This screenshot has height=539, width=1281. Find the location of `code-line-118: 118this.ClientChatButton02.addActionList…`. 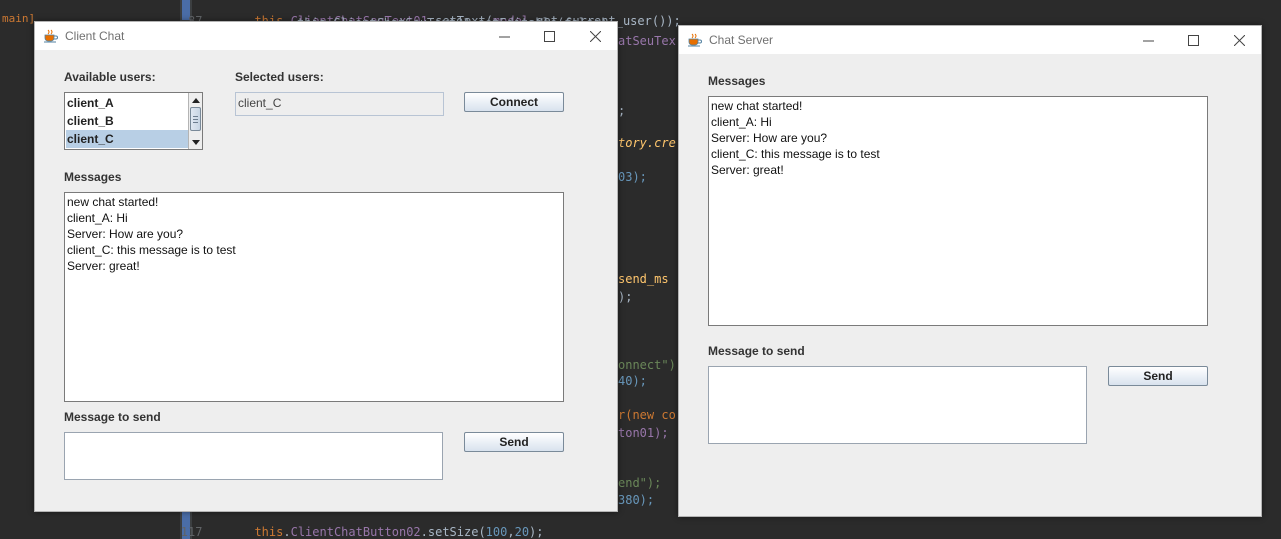

code-line-118: 118this.ClientChatButton02.addActionList… is located at coordinates (448, 533).